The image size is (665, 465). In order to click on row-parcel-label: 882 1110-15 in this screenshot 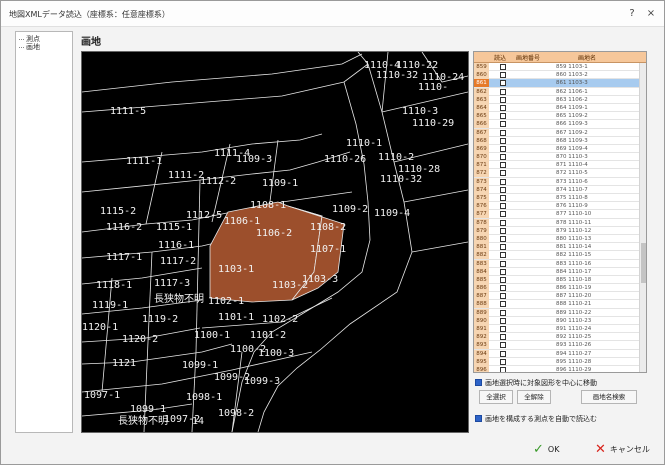, I will do `click(574, 255)`.